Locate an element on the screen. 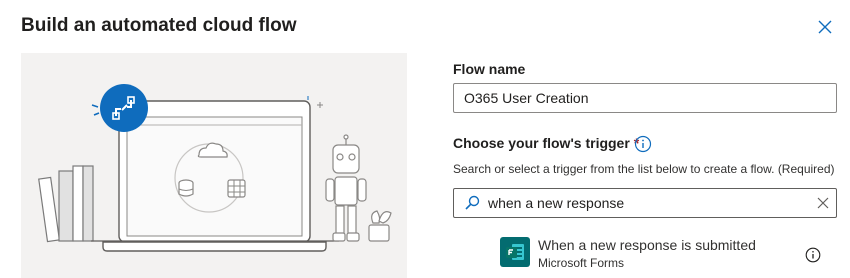  trigger-search-input is located at coordinates (643, 203).